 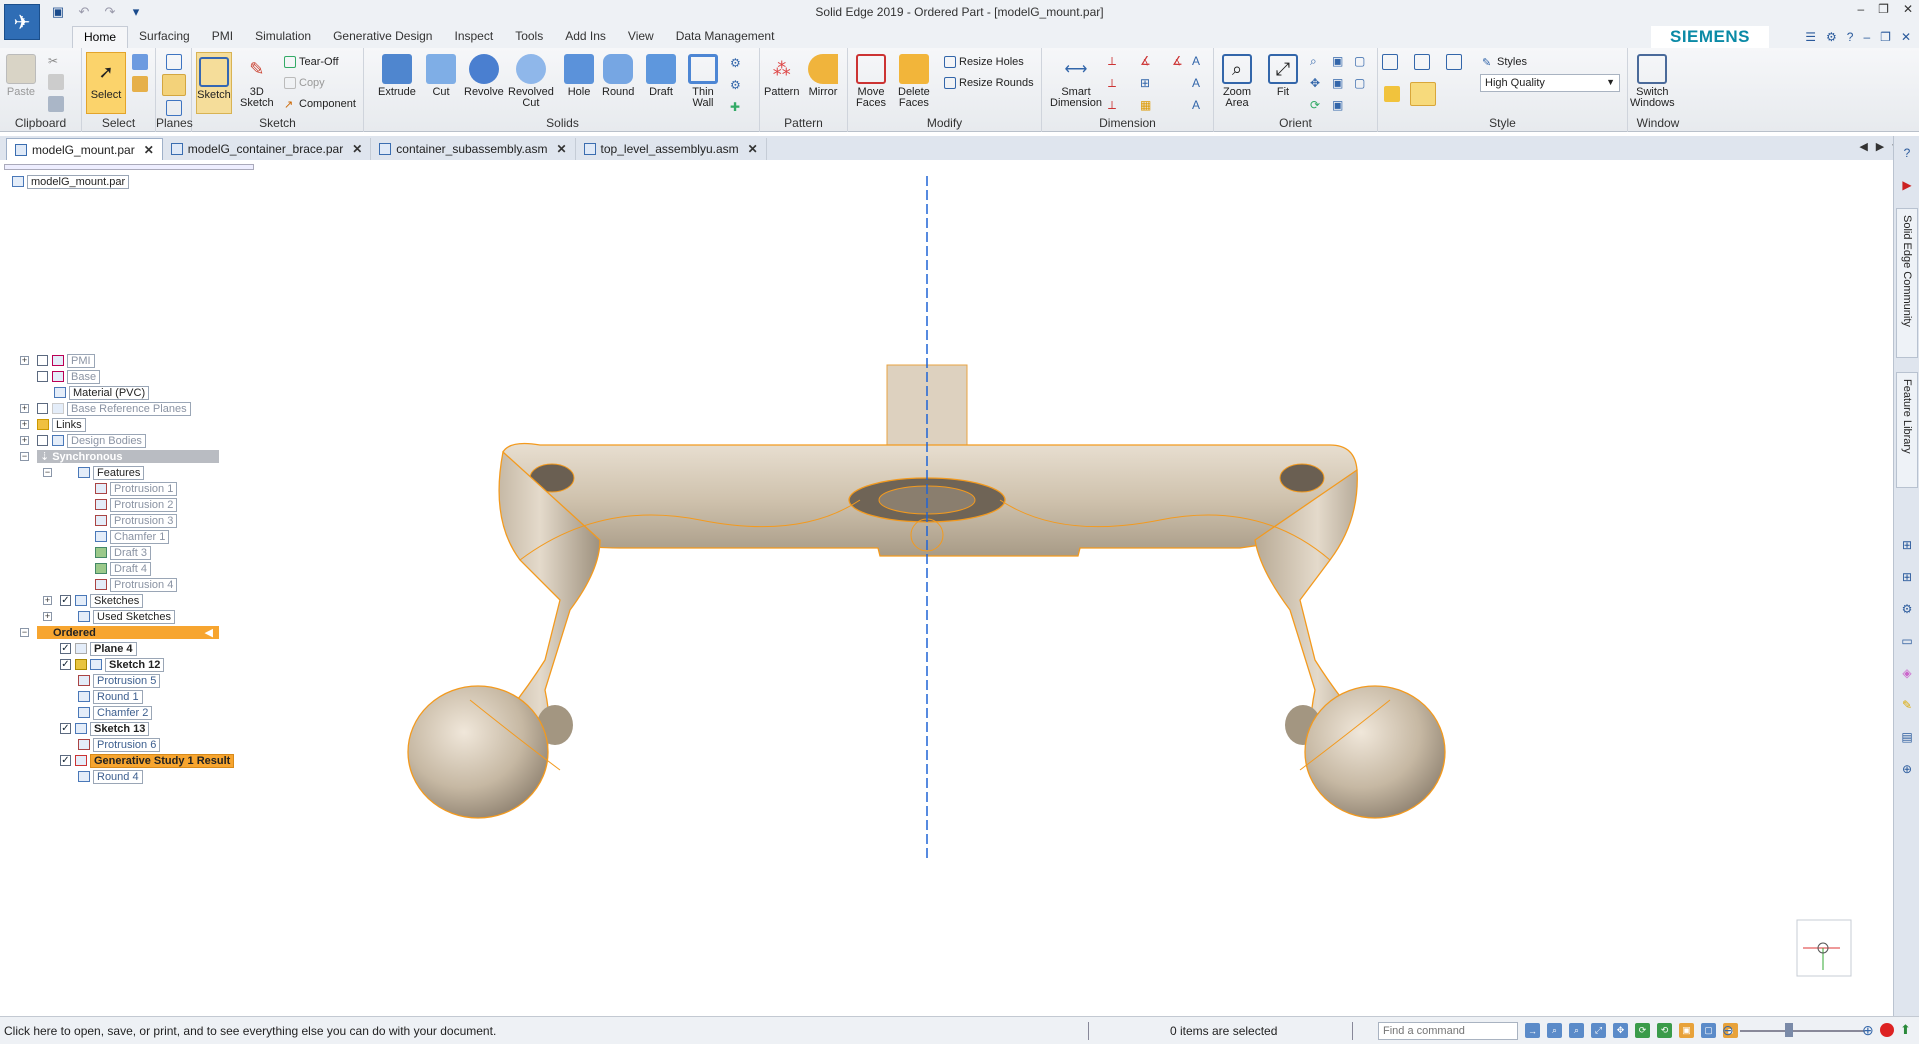 What do you see at coordinates (129, 167) in the screenshot?
I see `pathfinder-resize-handle` at bounding box center [129, 167].